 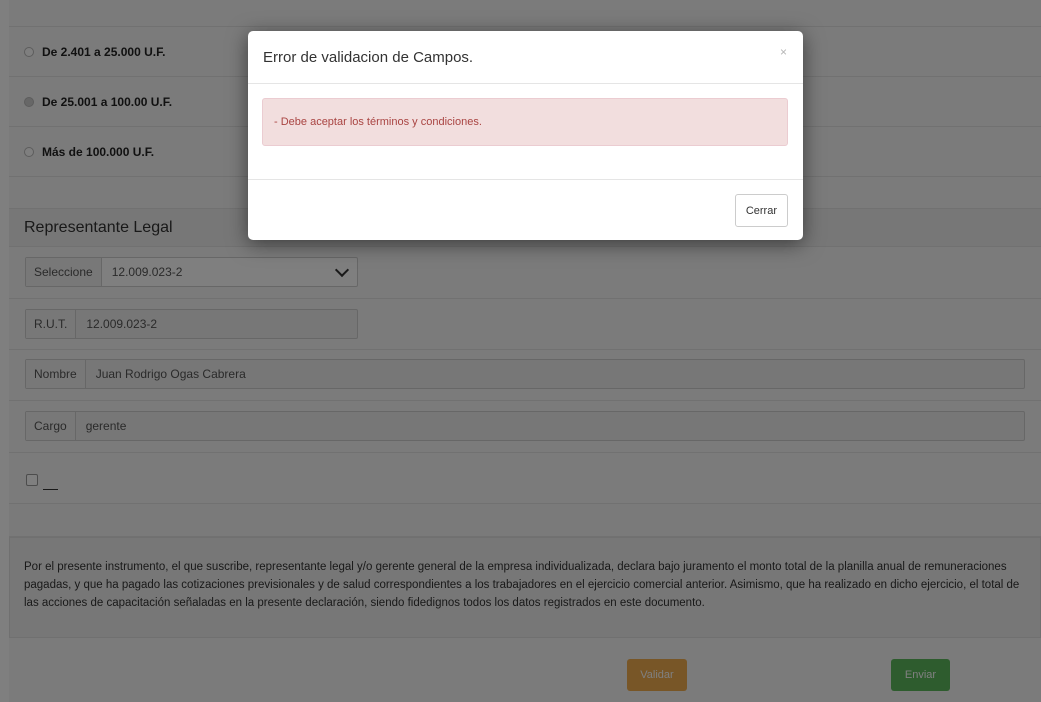 What do you see at coordinates (368, 57) in the screenshot?
I see `modal-title: Error de validacion de Campos.` at bounding box center [368, 57].